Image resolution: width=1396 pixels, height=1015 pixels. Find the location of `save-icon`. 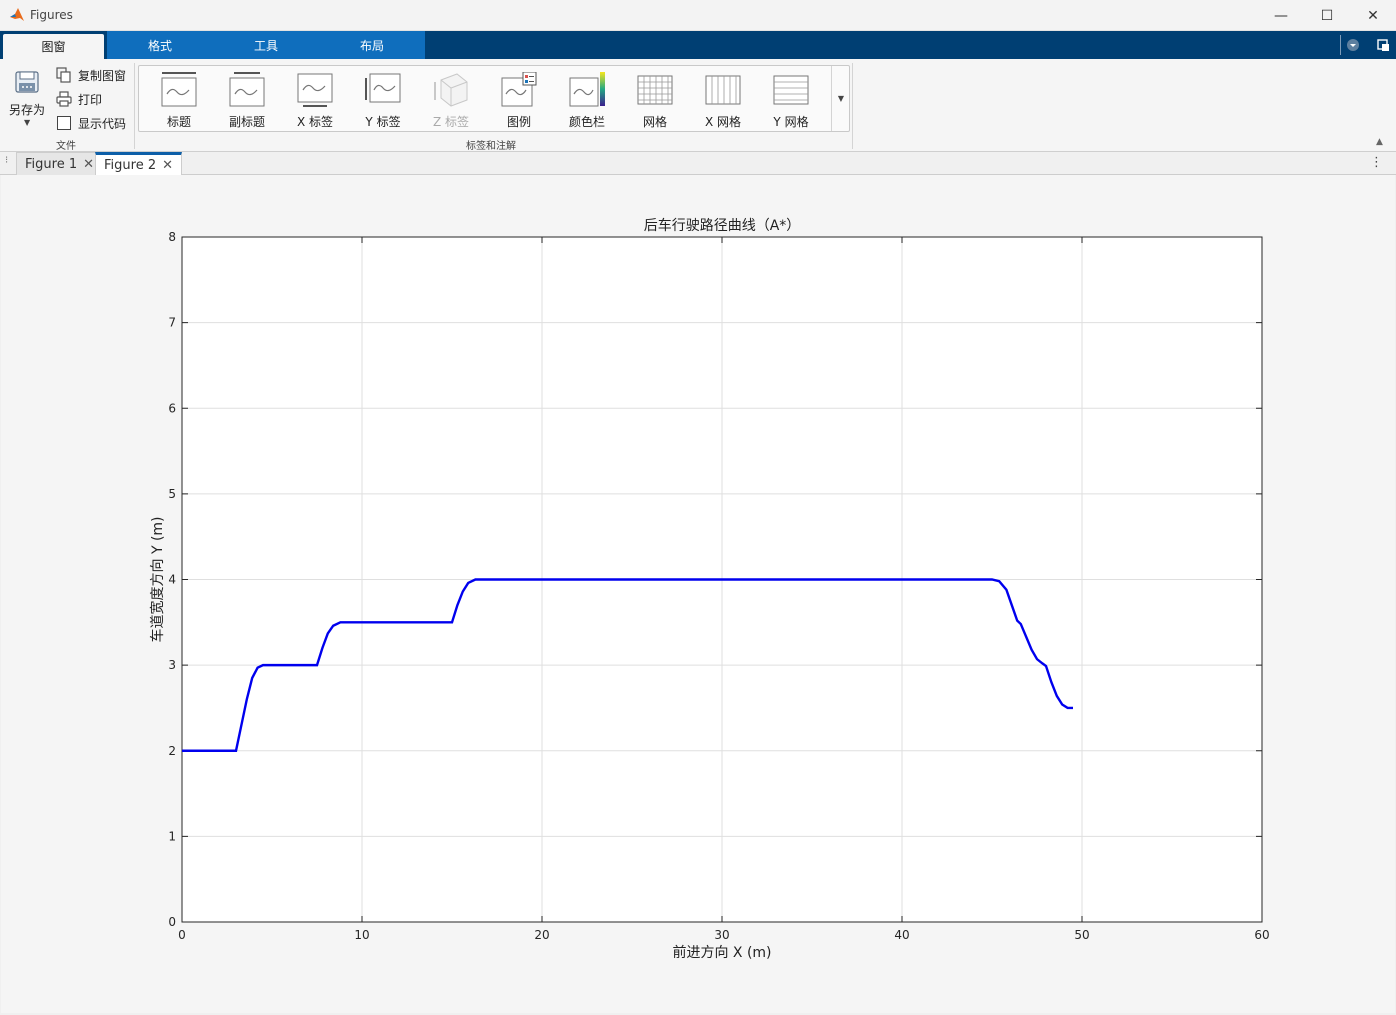

save-icon is located at coordinates (27, 82).